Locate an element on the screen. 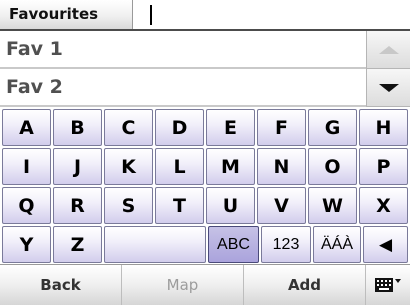 The image size is (410, 305). list-item-label: Fav 2 is located at coordinates (34, 87).